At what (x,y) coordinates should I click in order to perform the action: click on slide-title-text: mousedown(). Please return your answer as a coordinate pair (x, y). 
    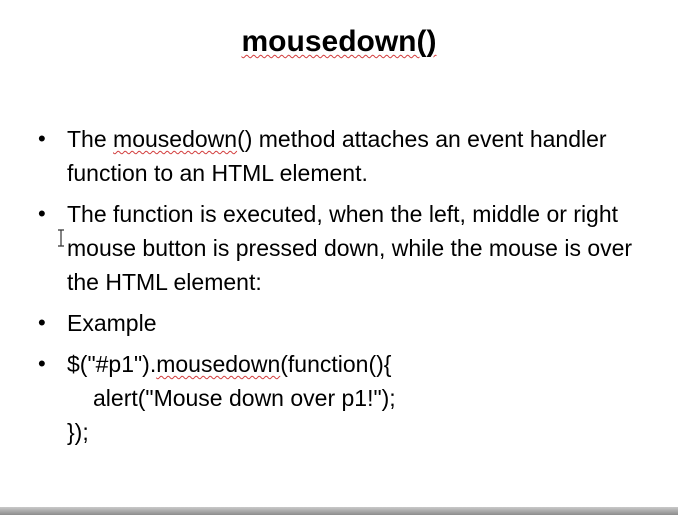
    Looking at the image, I should click on (339, 41).